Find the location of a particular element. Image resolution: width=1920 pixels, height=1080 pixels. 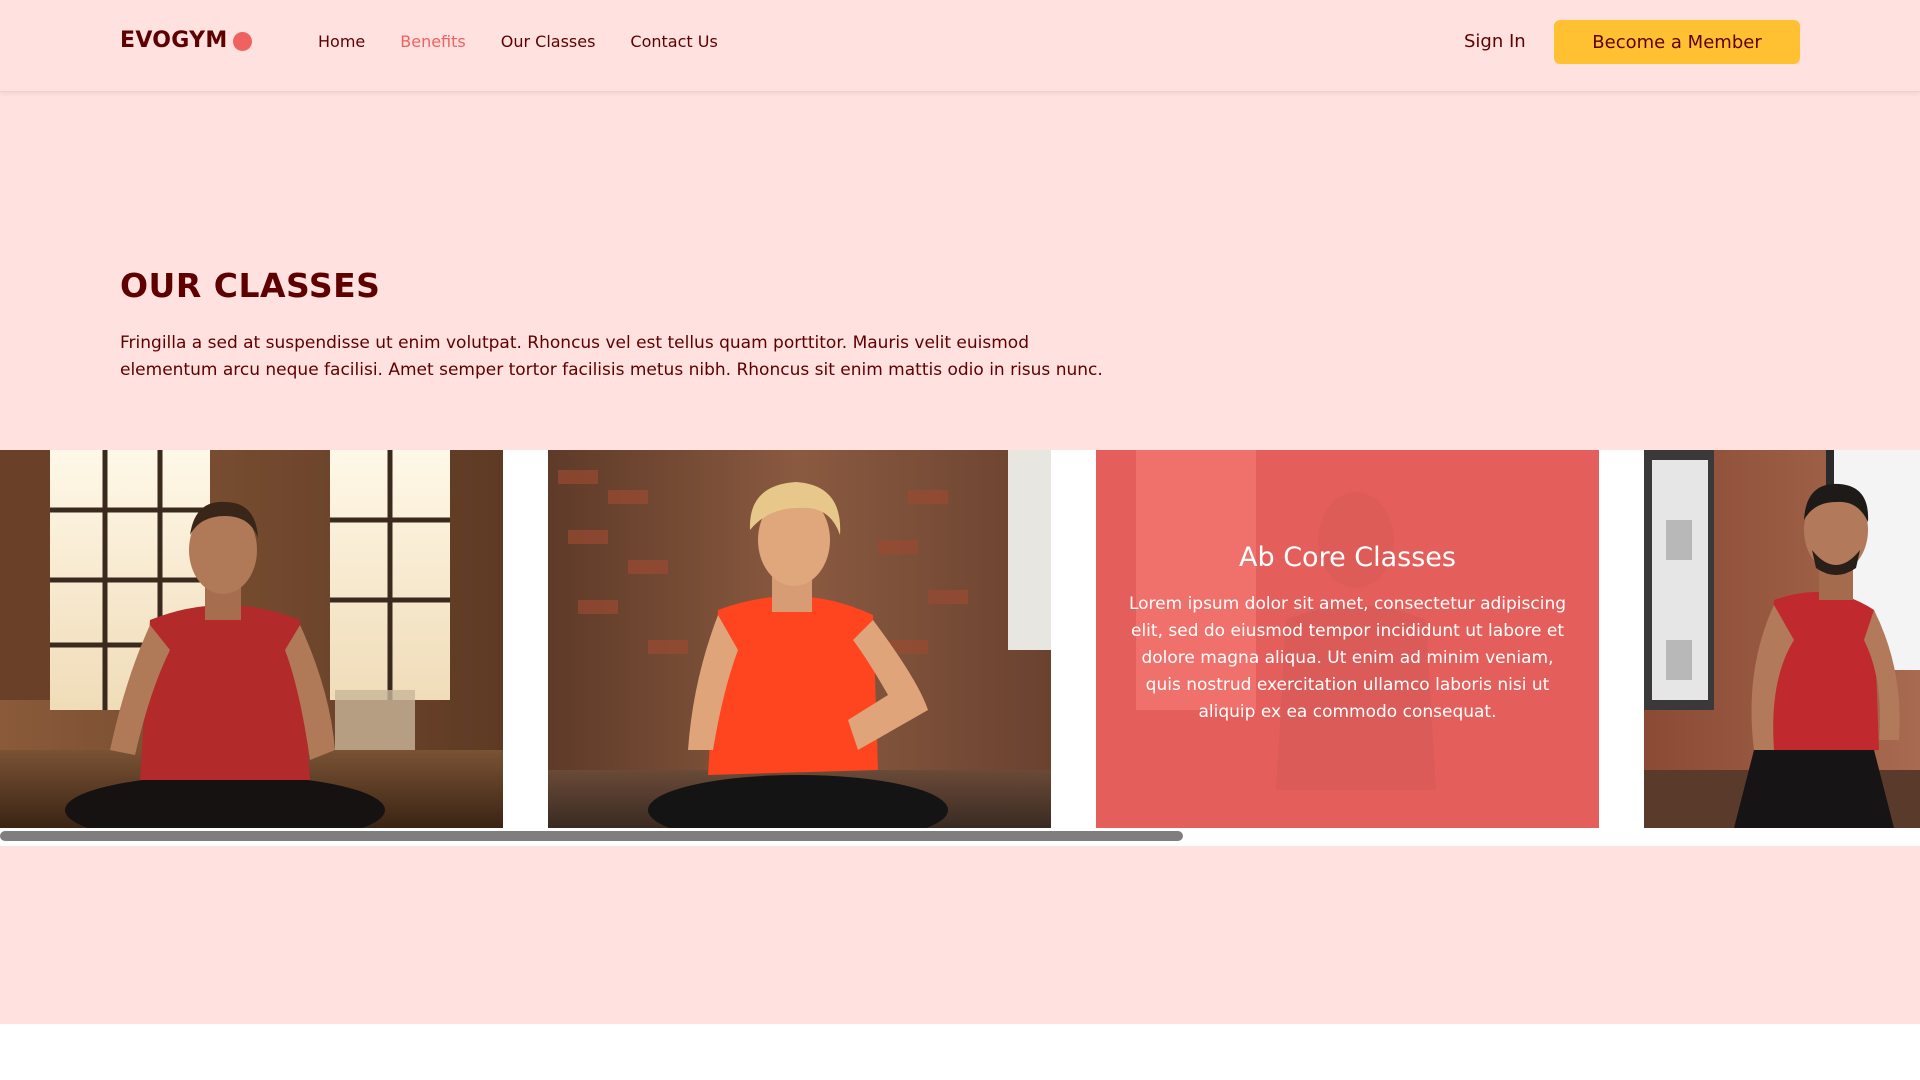

section-title: OUR CLASSES is located at coordinates (250, 285).